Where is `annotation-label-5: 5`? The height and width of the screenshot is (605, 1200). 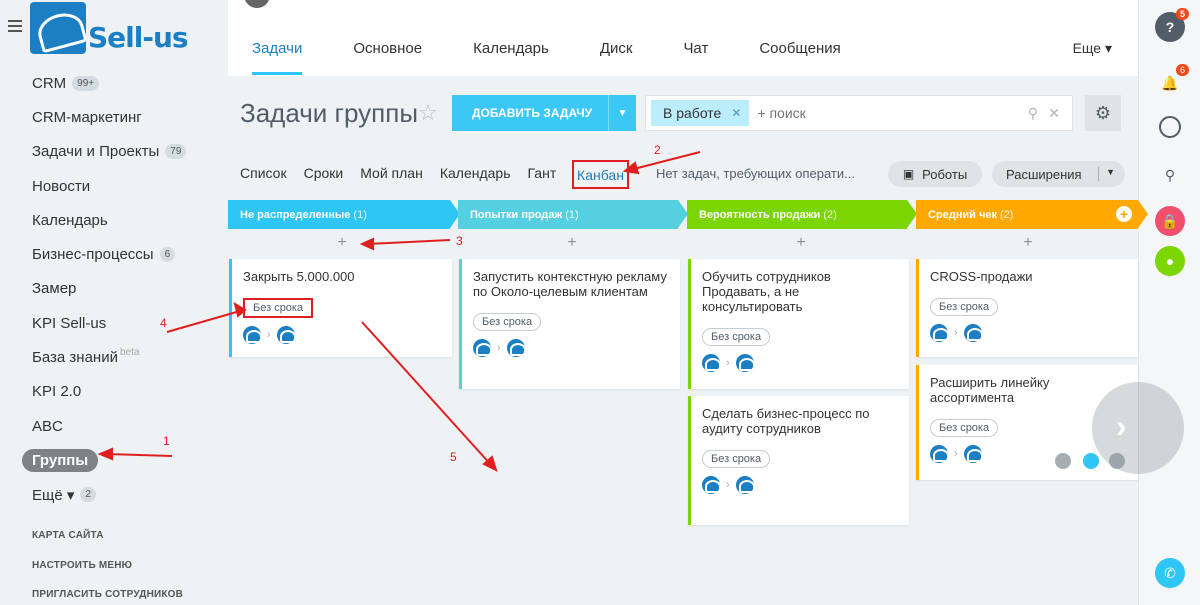 annotation-label-5: 5 is located at coordinates (453, 457).